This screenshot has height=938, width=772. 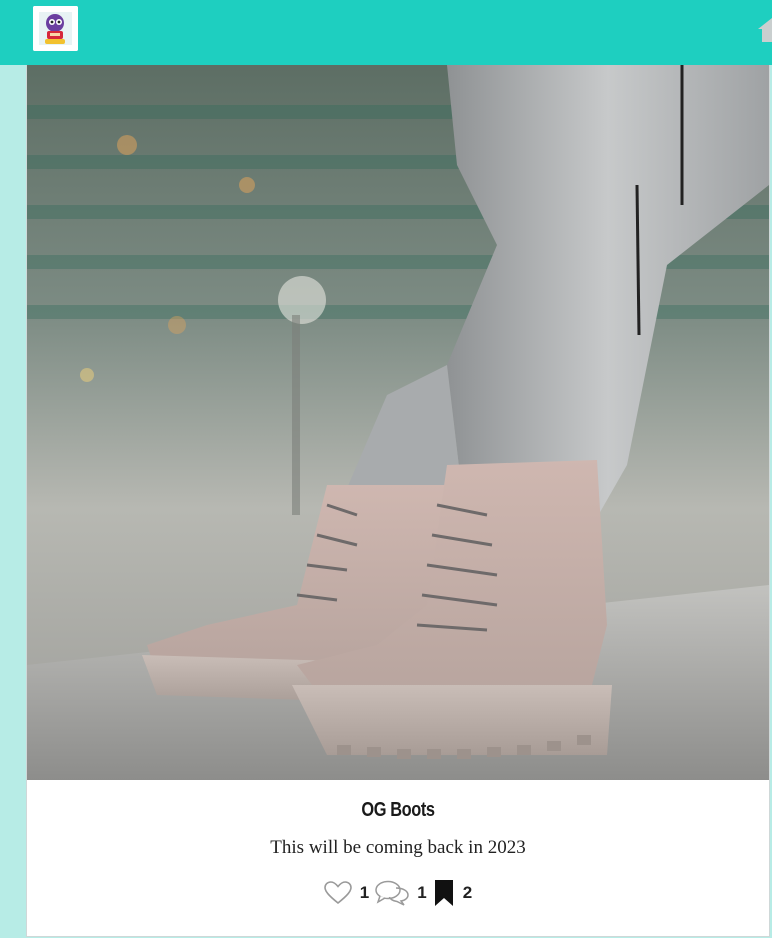 I want to click on post-actions: 1 1 2, so click(x=398, y=893).